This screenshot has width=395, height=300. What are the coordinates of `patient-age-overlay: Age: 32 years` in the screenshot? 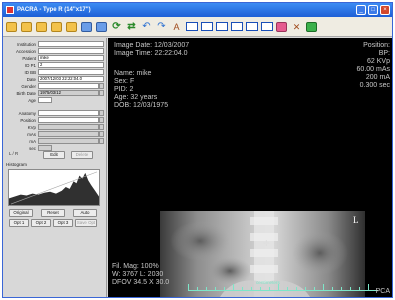 It's located at (136, 97).